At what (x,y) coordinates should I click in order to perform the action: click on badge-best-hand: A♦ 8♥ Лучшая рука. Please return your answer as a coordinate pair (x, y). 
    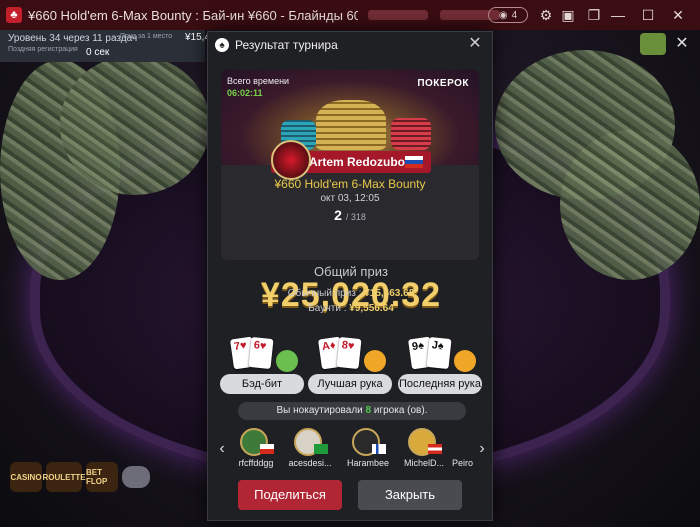
    Looking at the image, I should click on (350, 366).